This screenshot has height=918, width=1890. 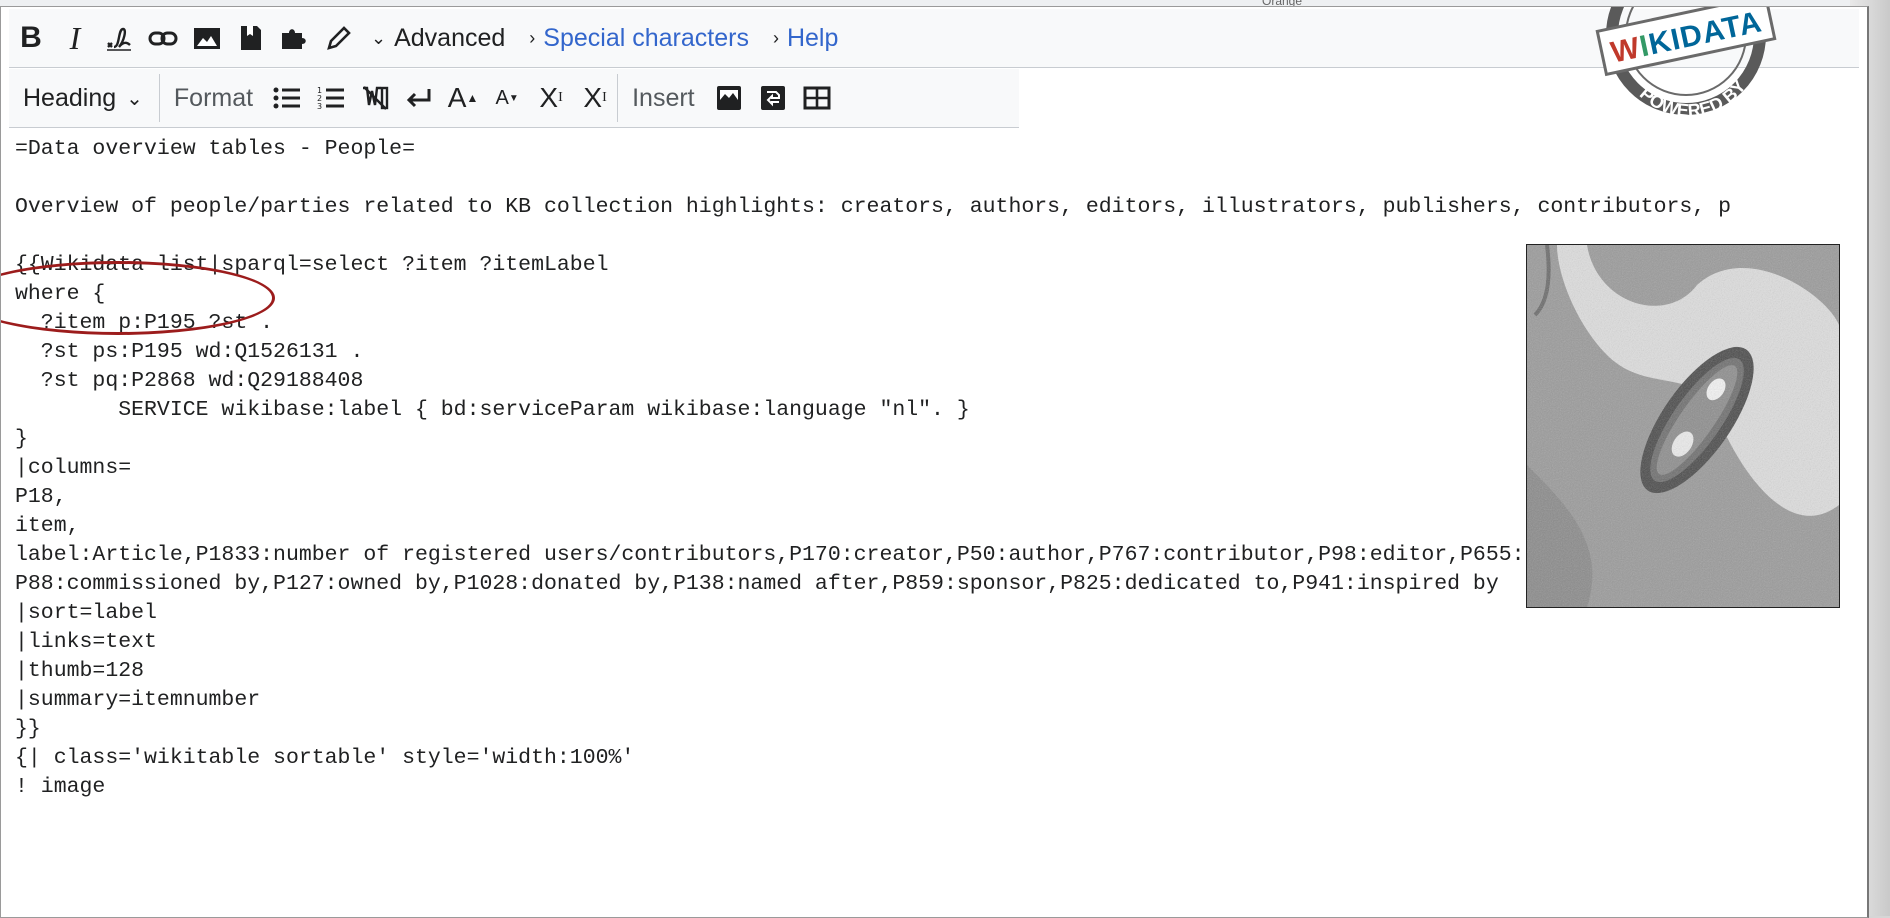 I want to click on link-button, so click(x=163, y=38).